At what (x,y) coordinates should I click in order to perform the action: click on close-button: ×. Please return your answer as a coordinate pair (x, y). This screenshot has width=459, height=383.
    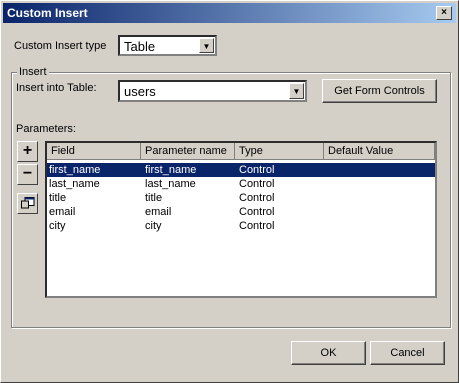
    Looking at the image, I should click on (444, 13).